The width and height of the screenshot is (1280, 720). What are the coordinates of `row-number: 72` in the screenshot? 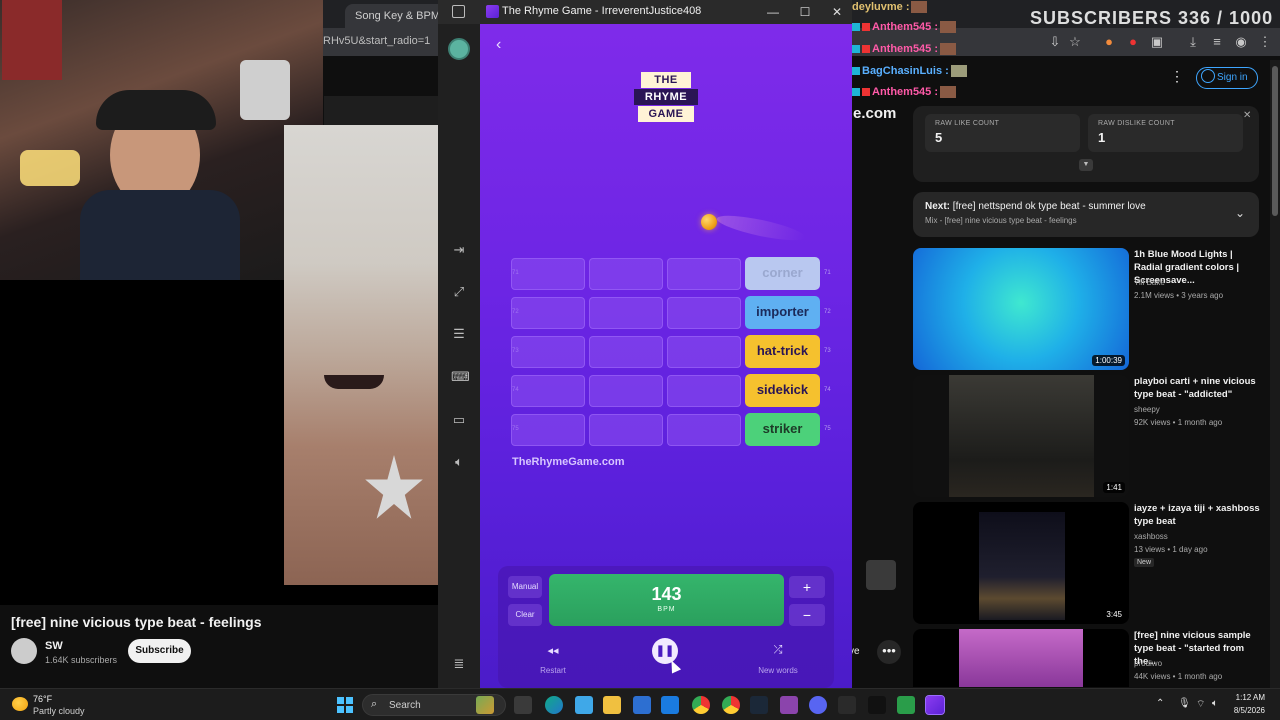 It's located at (827, 312).